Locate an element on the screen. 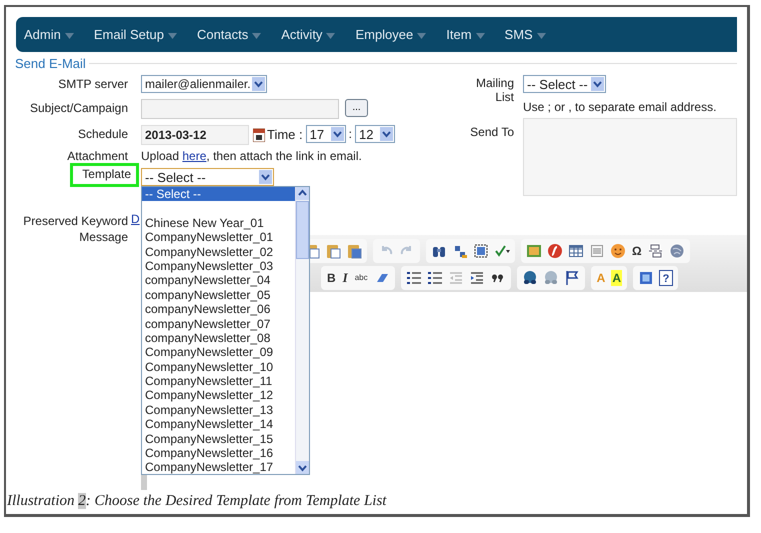 This screenshot has width=761, height=533. dropdown-option: CompanyNewsletter_10 is located at coordinates (218, 367).